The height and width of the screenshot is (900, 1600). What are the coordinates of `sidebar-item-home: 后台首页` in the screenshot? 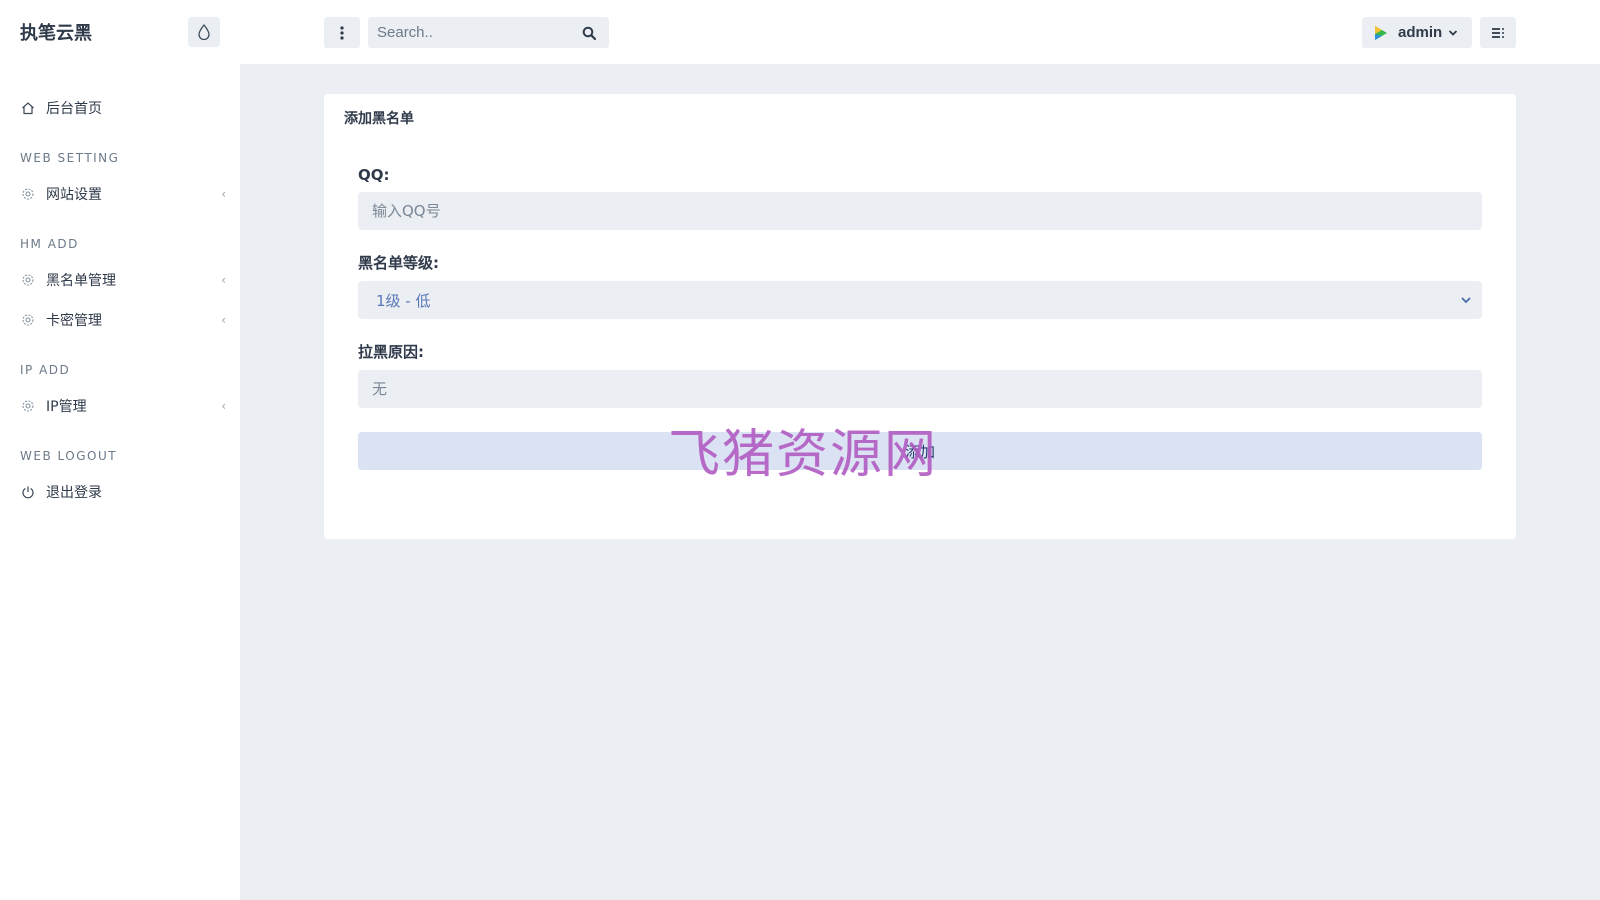 It's located at (120, 108).